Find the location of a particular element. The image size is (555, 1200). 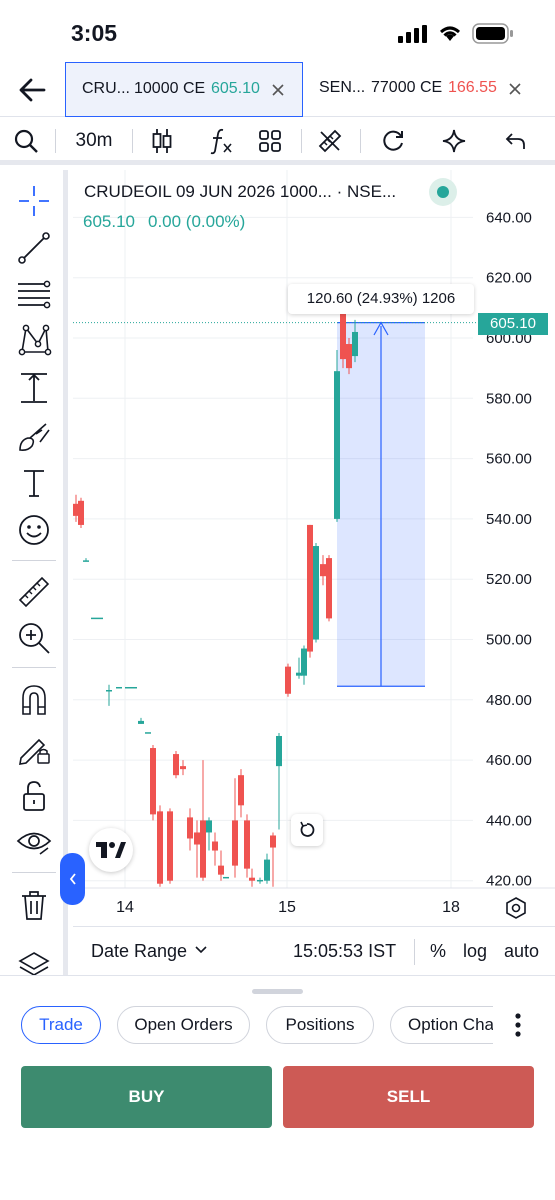

battery-icon is located at coordinates (492, 33).